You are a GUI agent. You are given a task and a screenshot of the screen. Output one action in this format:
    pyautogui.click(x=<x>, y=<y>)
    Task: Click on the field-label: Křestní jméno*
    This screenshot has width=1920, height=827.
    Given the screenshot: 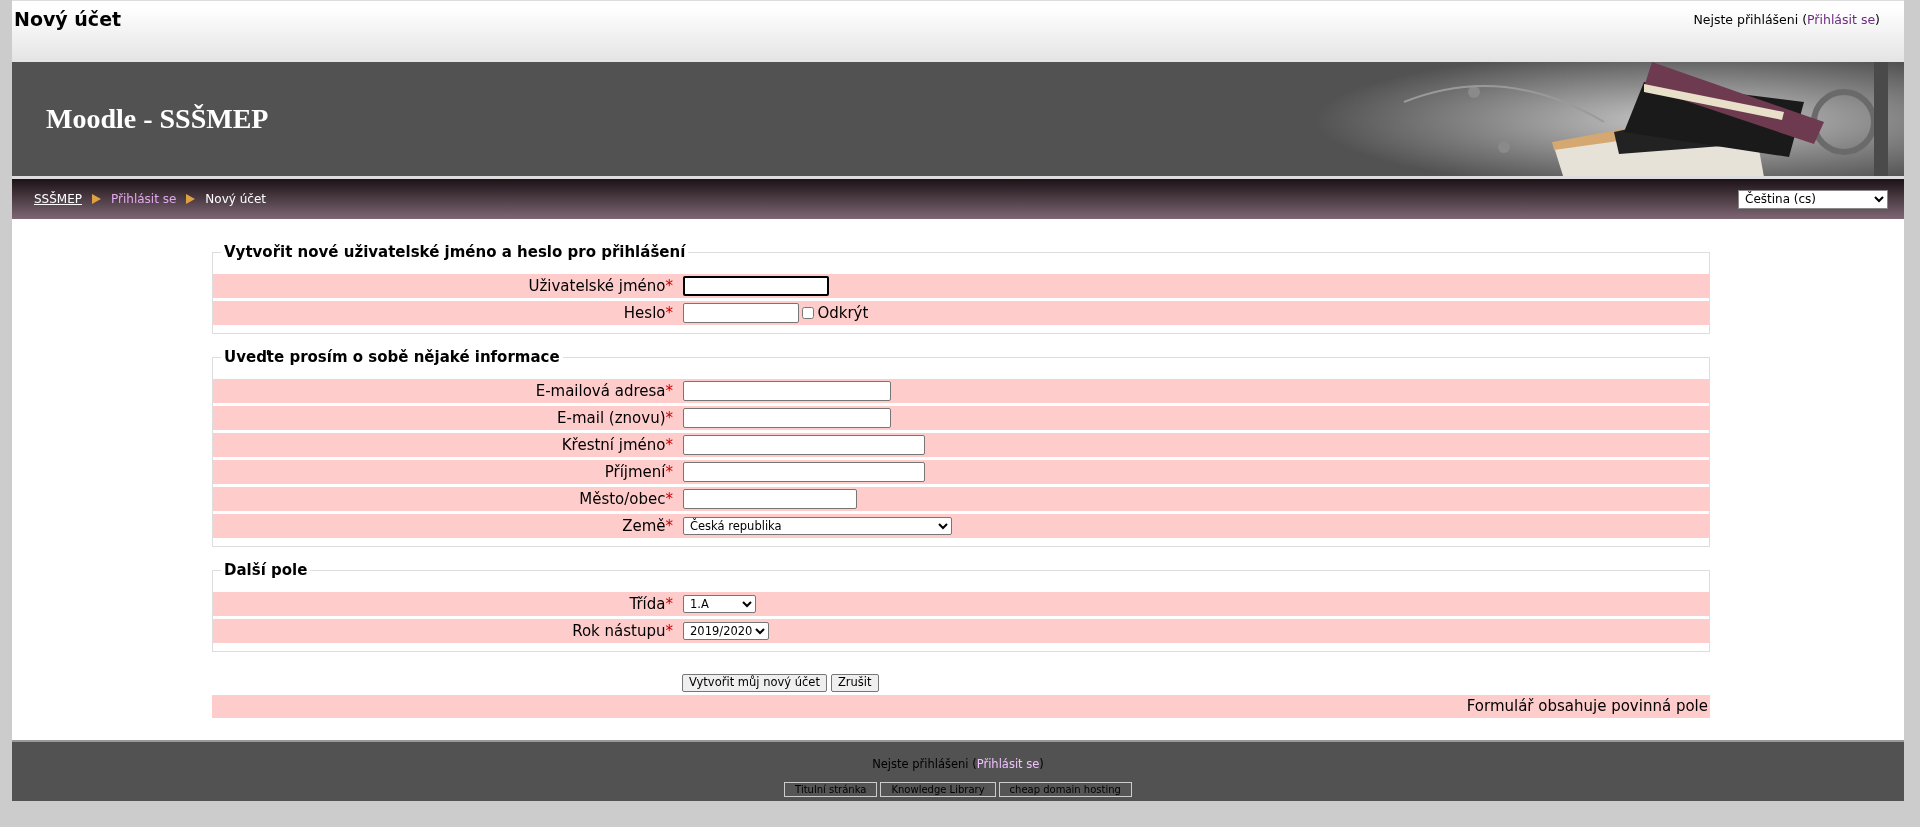 What is the action you would take?
    pyautogui.click(x=617, y=445)
    